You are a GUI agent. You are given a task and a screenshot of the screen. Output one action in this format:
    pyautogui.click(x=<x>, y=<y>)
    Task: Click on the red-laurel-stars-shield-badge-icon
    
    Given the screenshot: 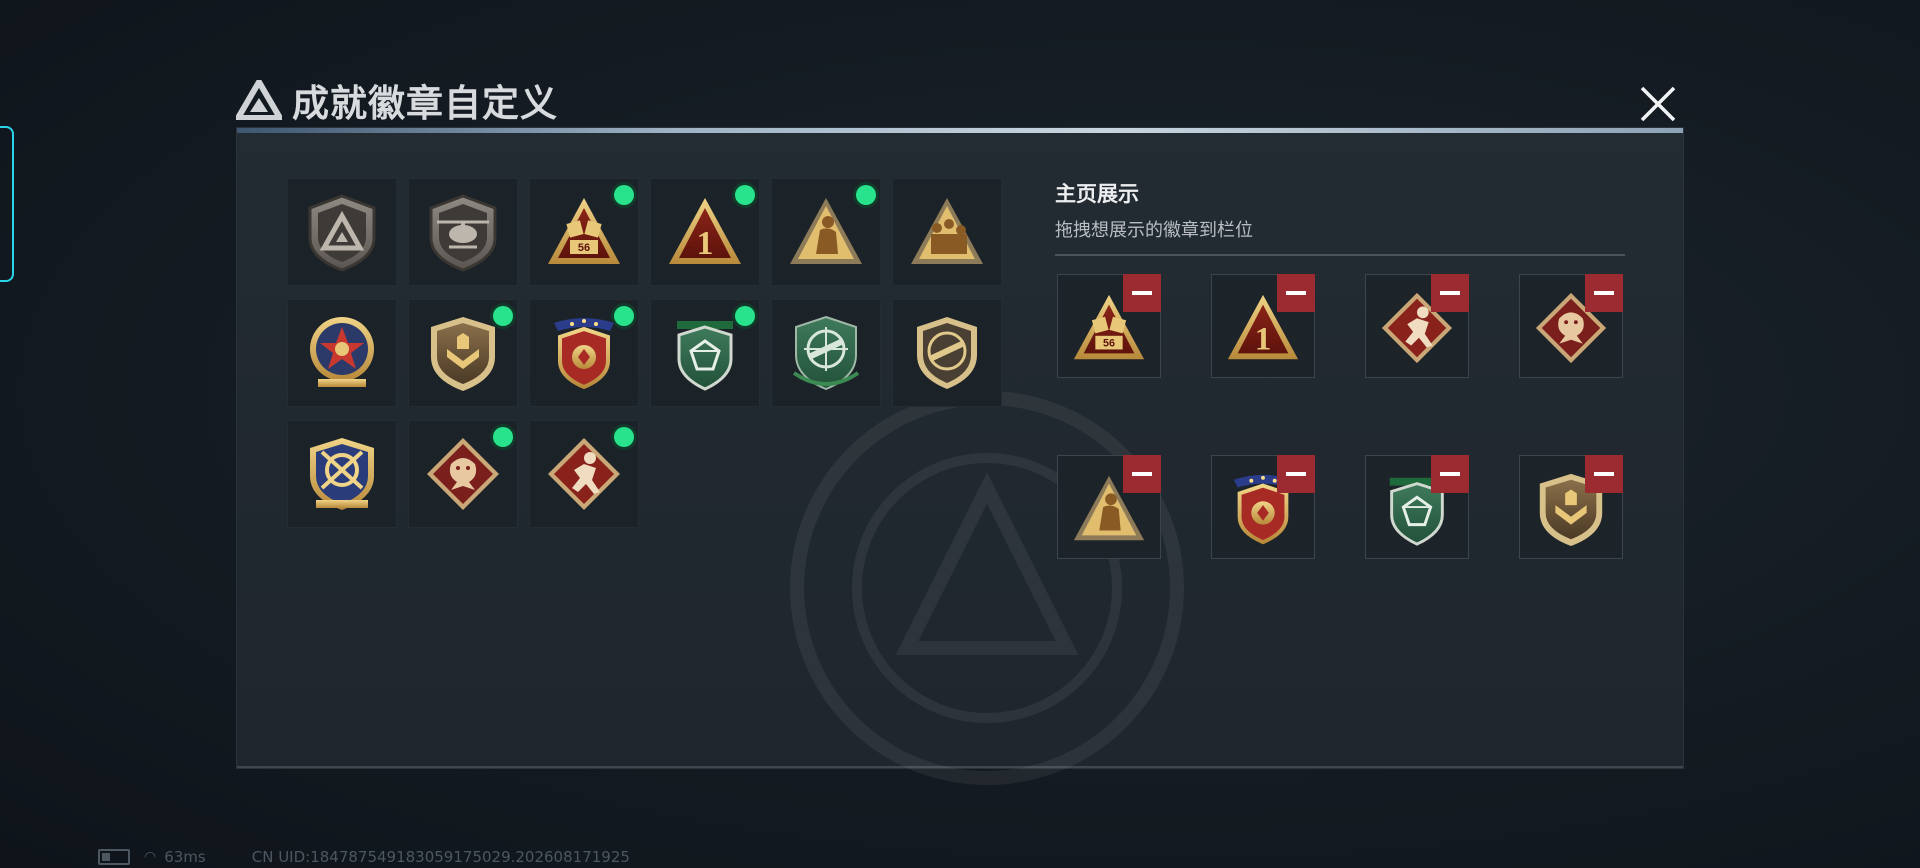 What is the action you would take?
    pyautogui.click(x=584, y=354)
    